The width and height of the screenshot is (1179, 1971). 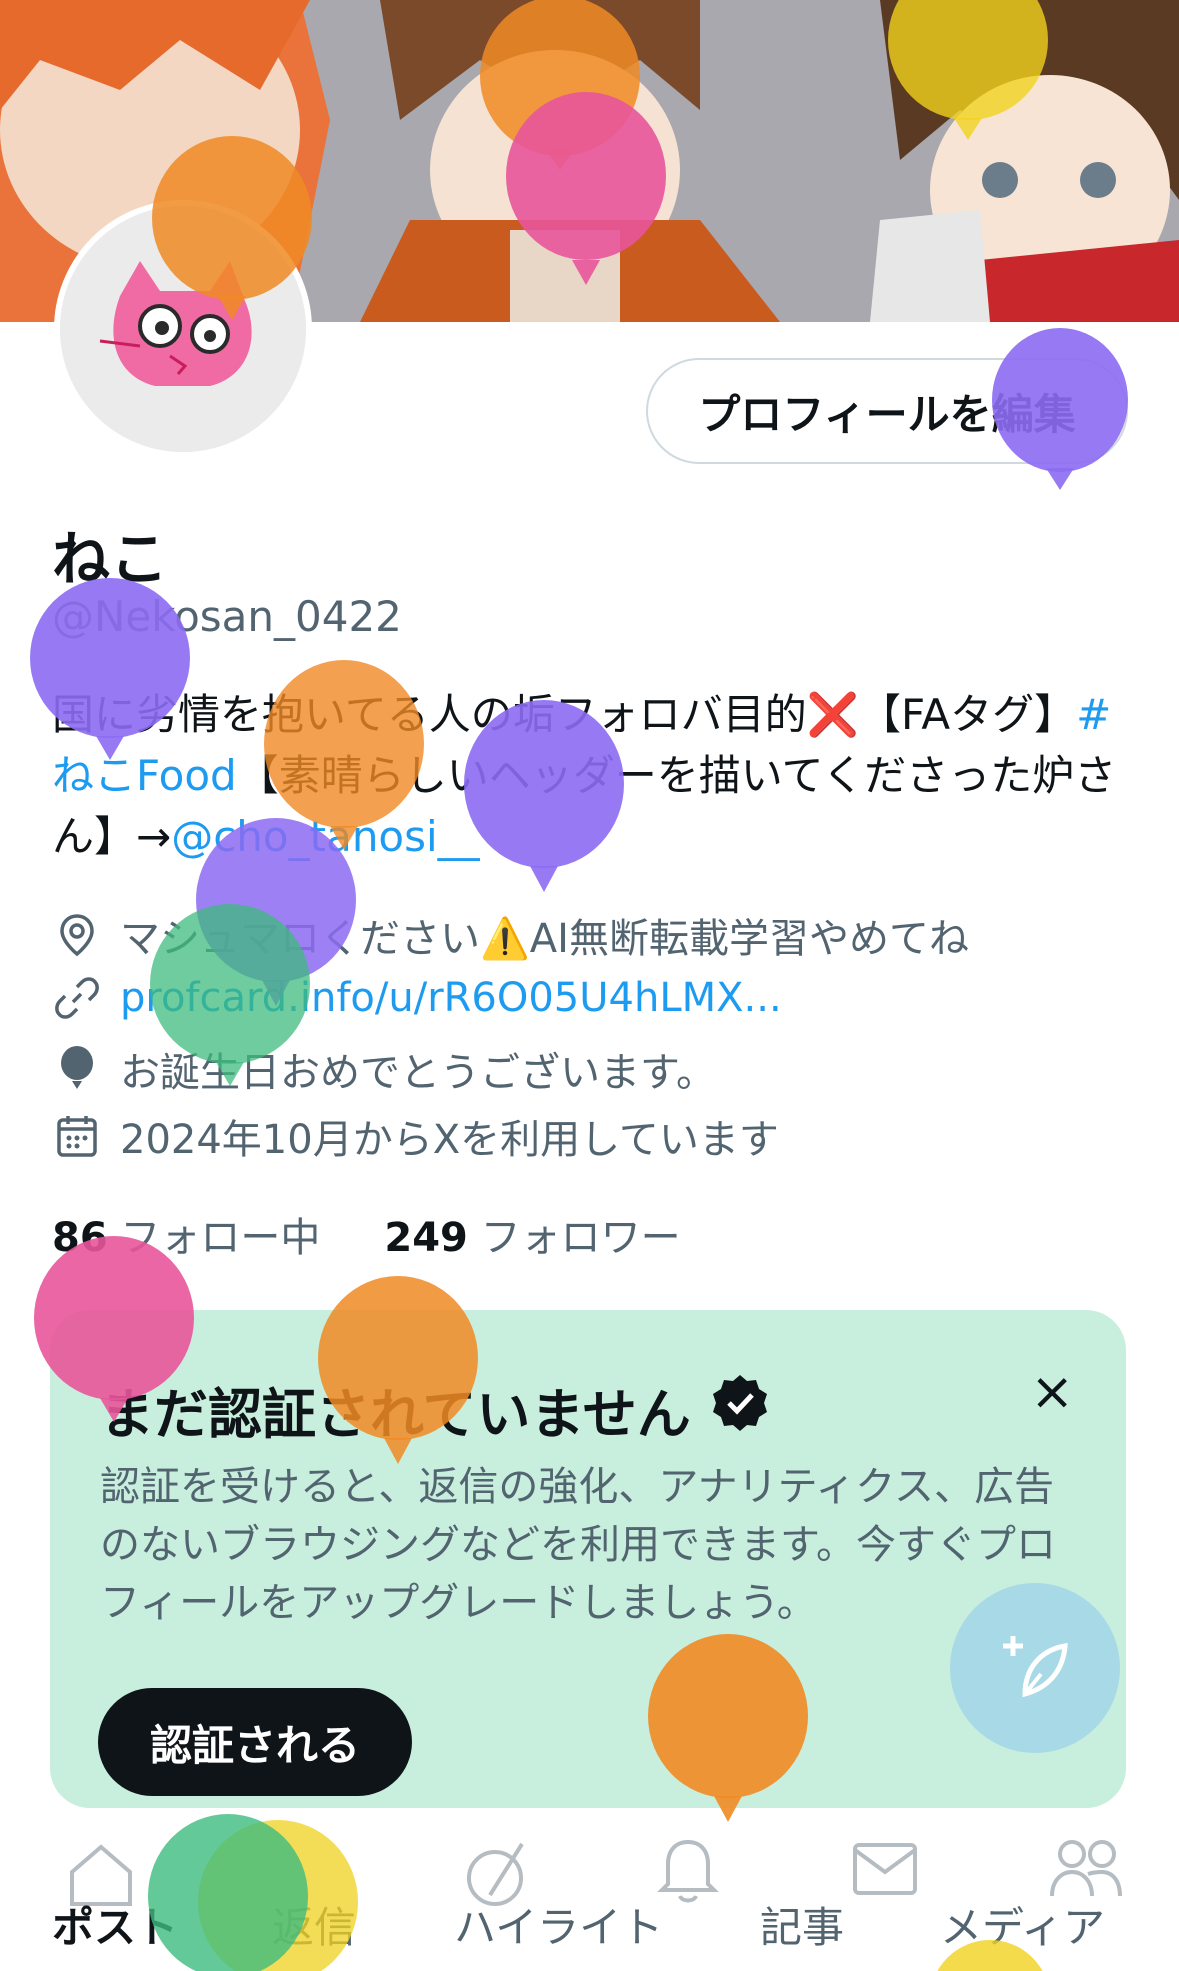 What do you see at coordinates (418, 1073) in the screenshot?
I see `birthday-text: お誕生日おめでとうございます。` at bounding box center [418, 1073].